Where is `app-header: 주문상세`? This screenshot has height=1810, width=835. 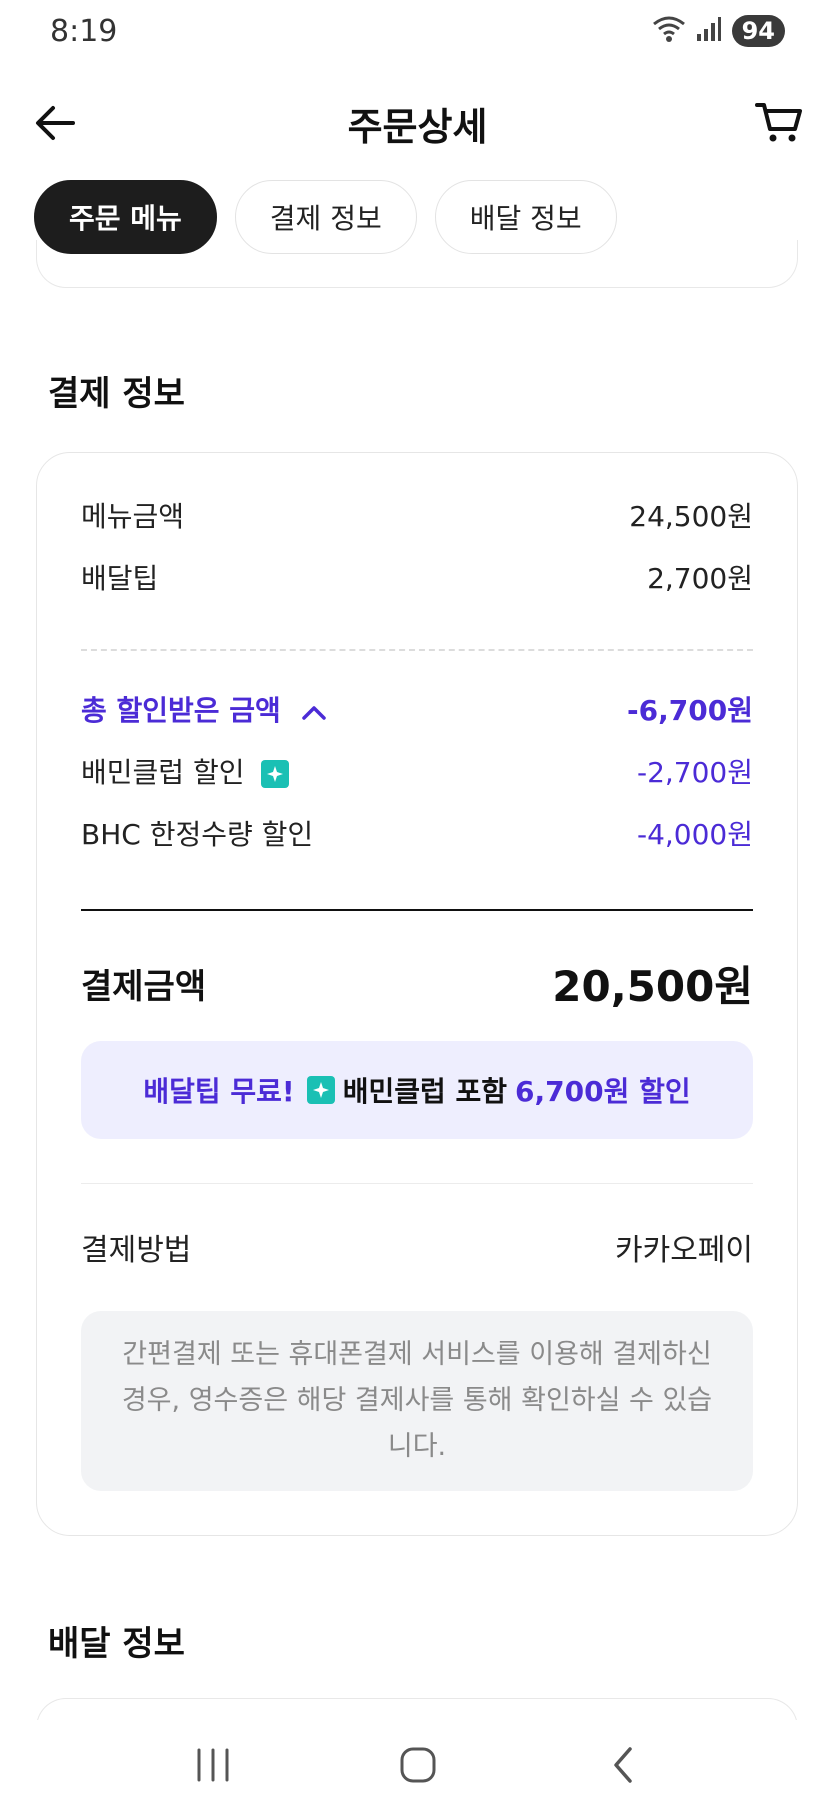 app-header: 주문상세 is located at coordinates (417, 120).